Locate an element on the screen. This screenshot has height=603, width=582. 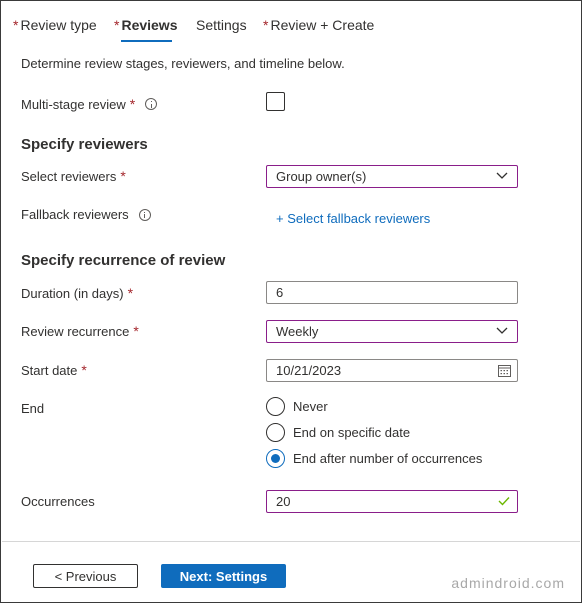
end-option-specific-date: End on specific date is located at coordinates (338, 432).